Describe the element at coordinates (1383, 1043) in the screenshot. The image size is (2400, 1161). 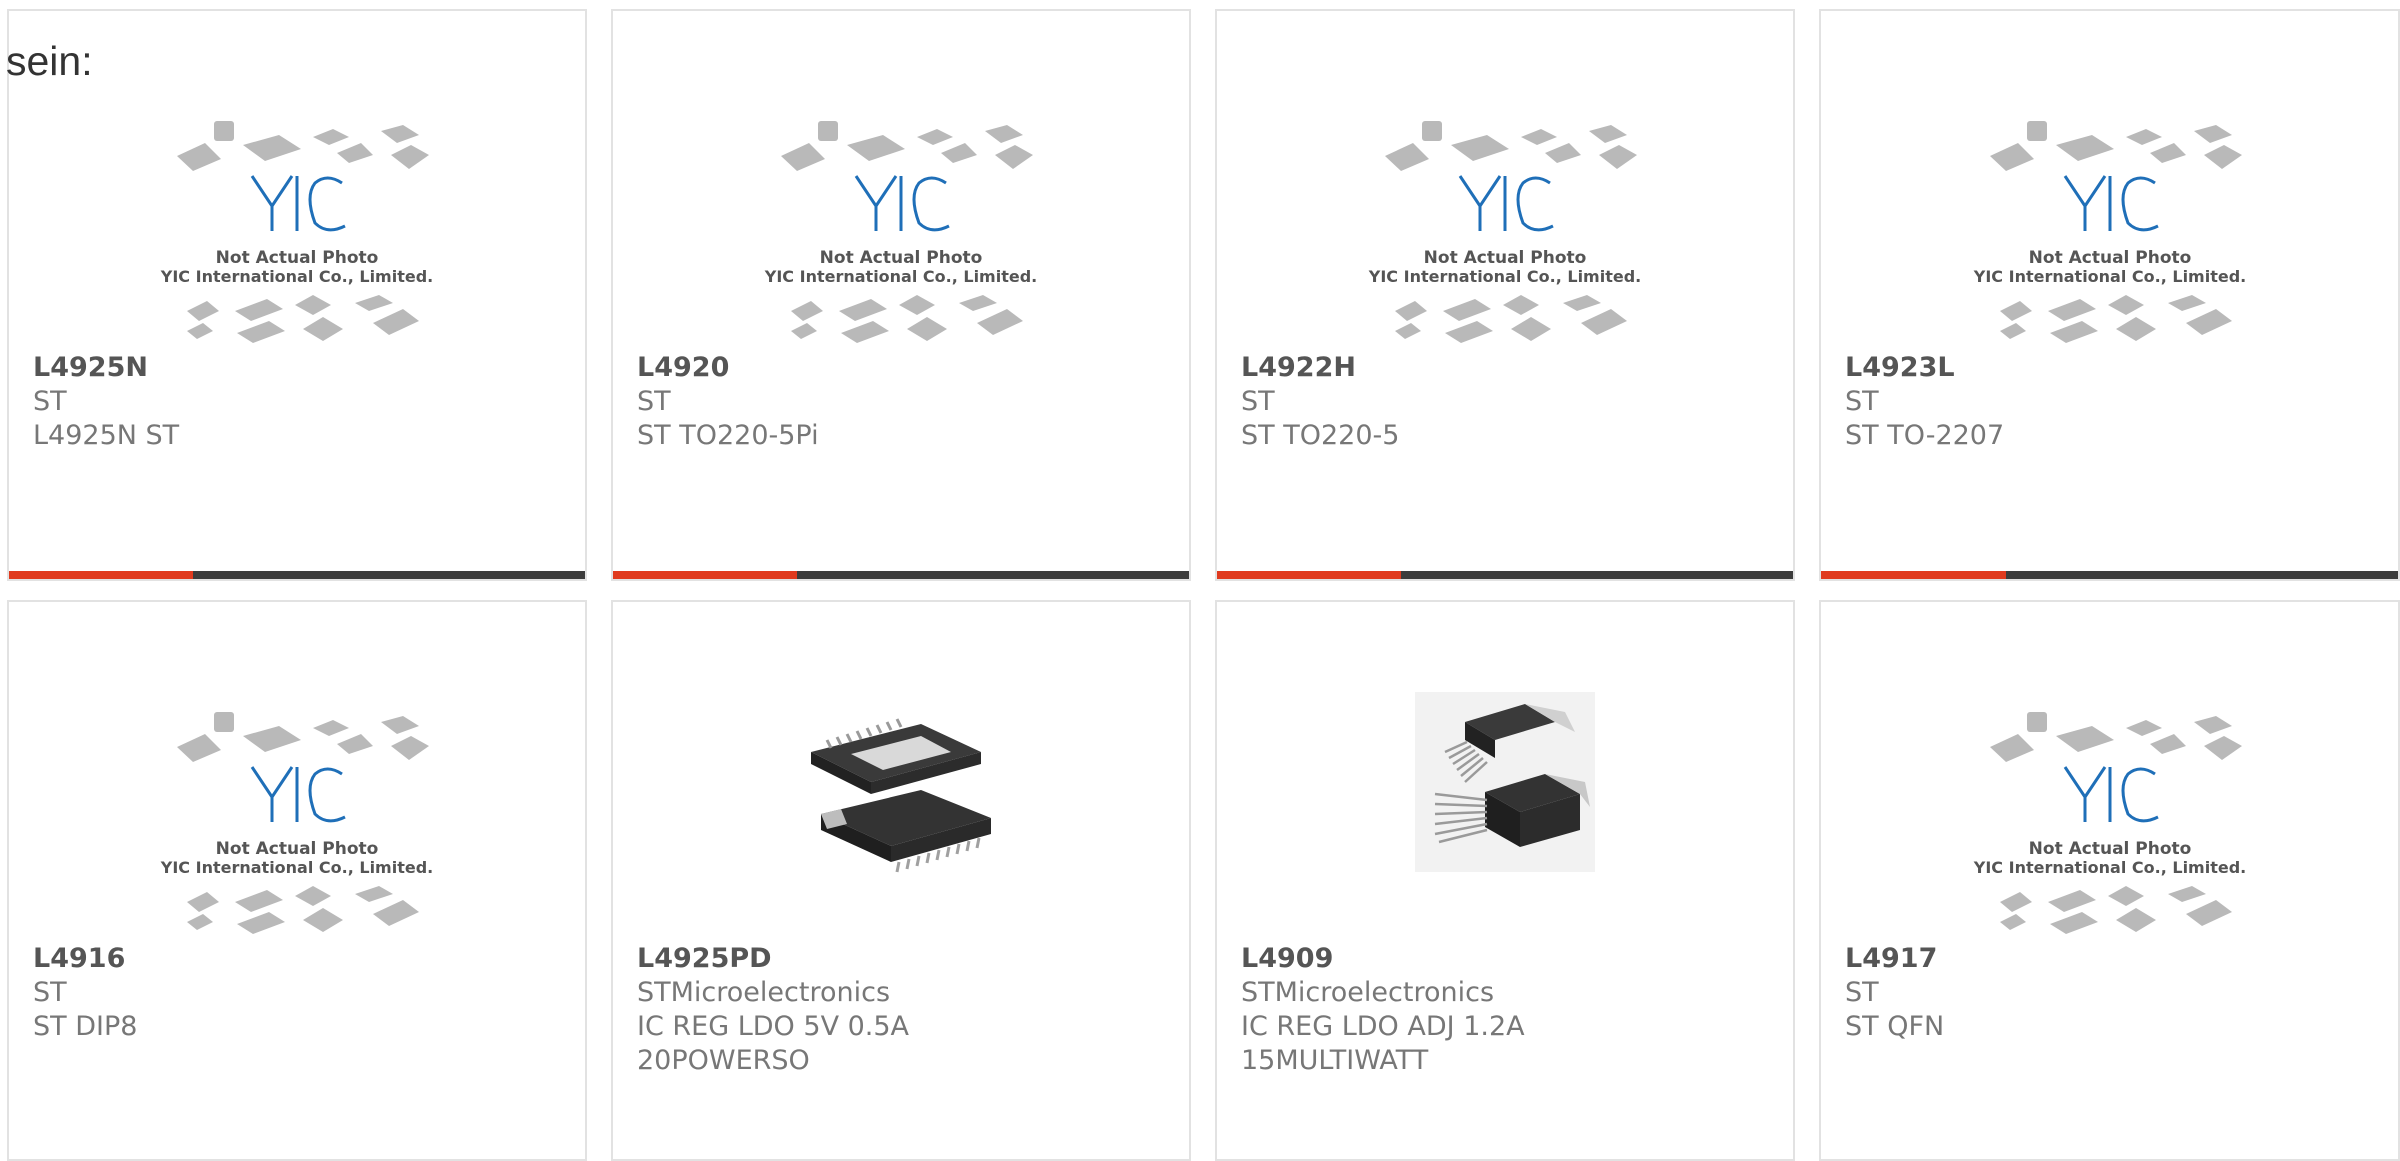
I see `description: IC REG LDO ADJ 1.2A 15MULTIWATT` at that location.